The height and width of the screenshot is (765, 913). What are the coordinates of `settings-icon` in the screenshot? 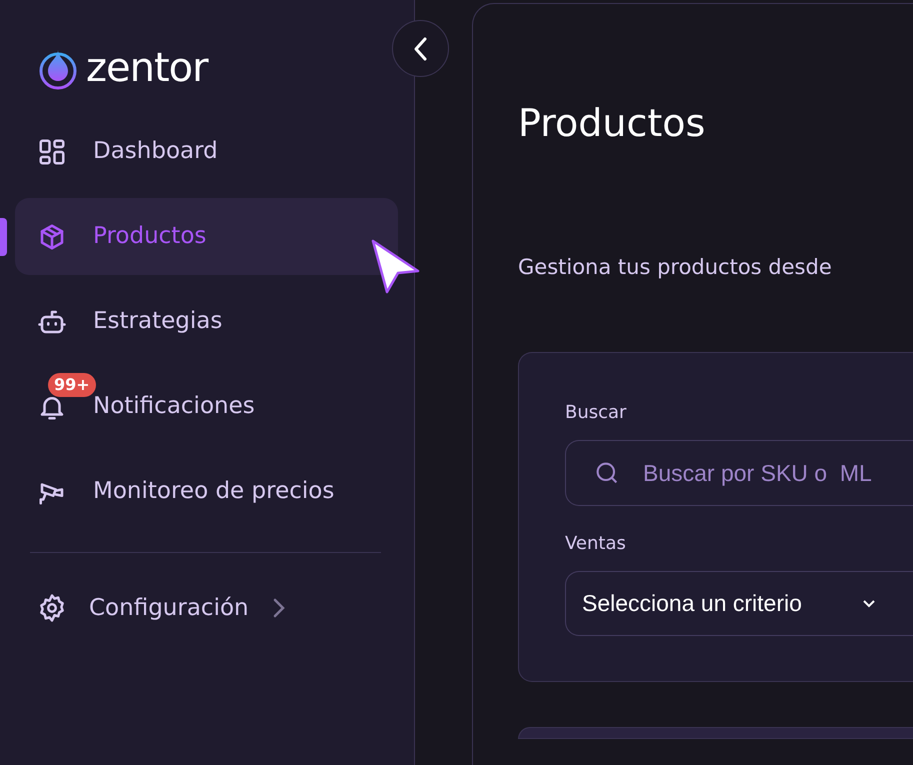 It's located at (52, 608).